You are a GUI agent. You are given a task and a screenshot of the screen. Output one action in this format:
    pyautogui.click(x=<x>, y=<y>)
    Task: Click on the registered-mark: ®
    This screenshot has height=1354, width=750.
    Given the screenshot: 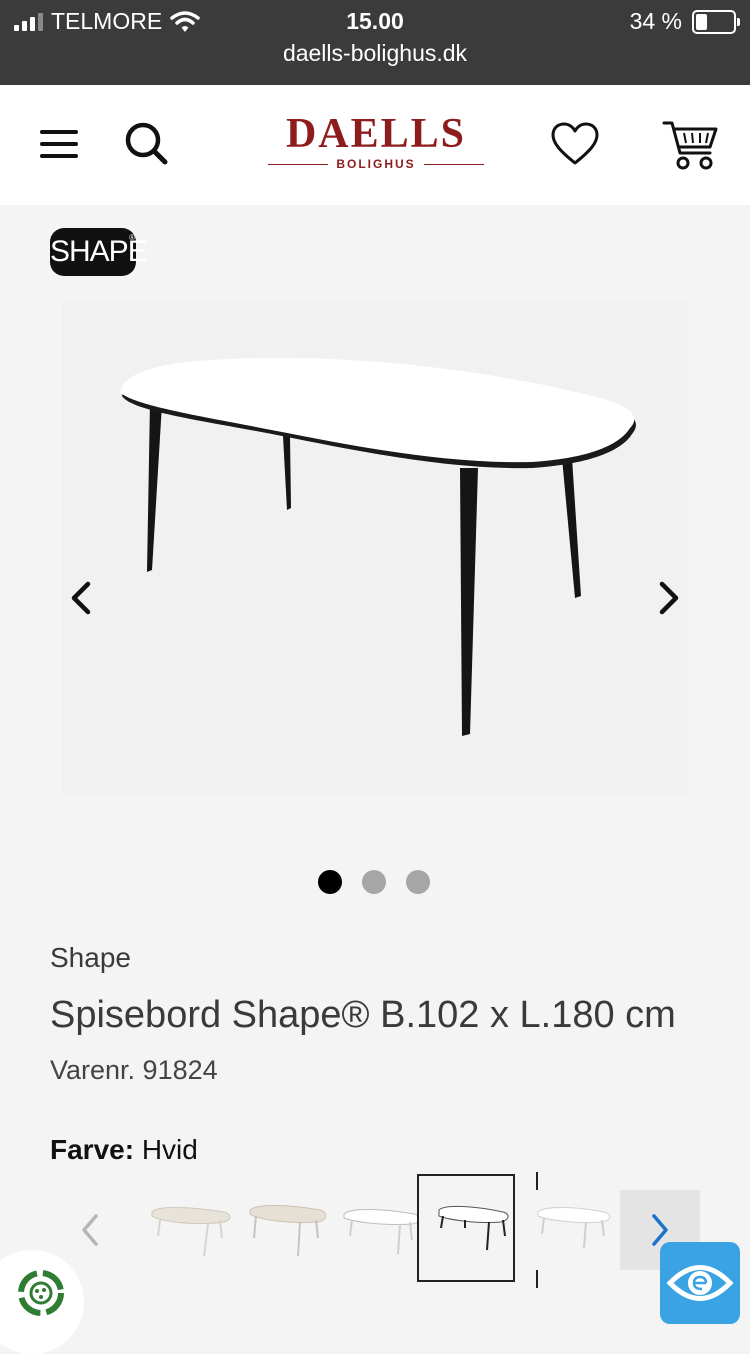 What is the action you would take?
    pyautogui.click(x=132, y=237)
    